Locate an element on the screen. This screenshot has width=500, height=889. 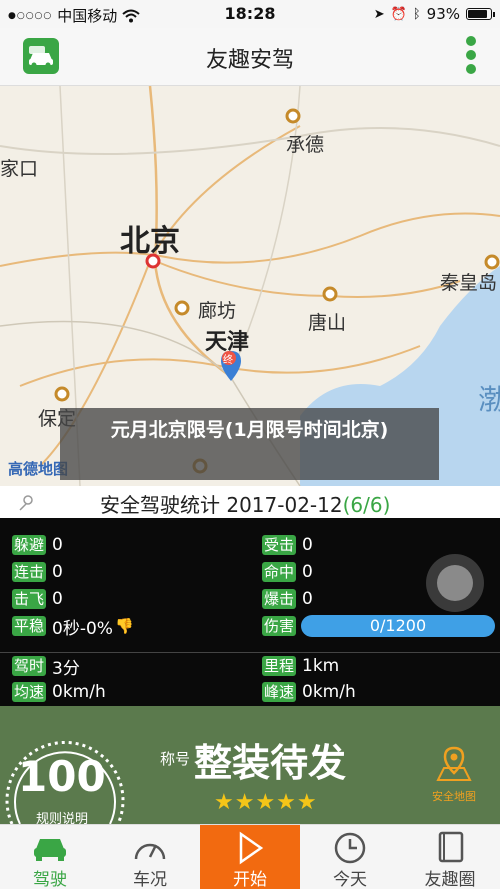
map-provider-logo: 高德地图 is located at coordinates (38, 469).